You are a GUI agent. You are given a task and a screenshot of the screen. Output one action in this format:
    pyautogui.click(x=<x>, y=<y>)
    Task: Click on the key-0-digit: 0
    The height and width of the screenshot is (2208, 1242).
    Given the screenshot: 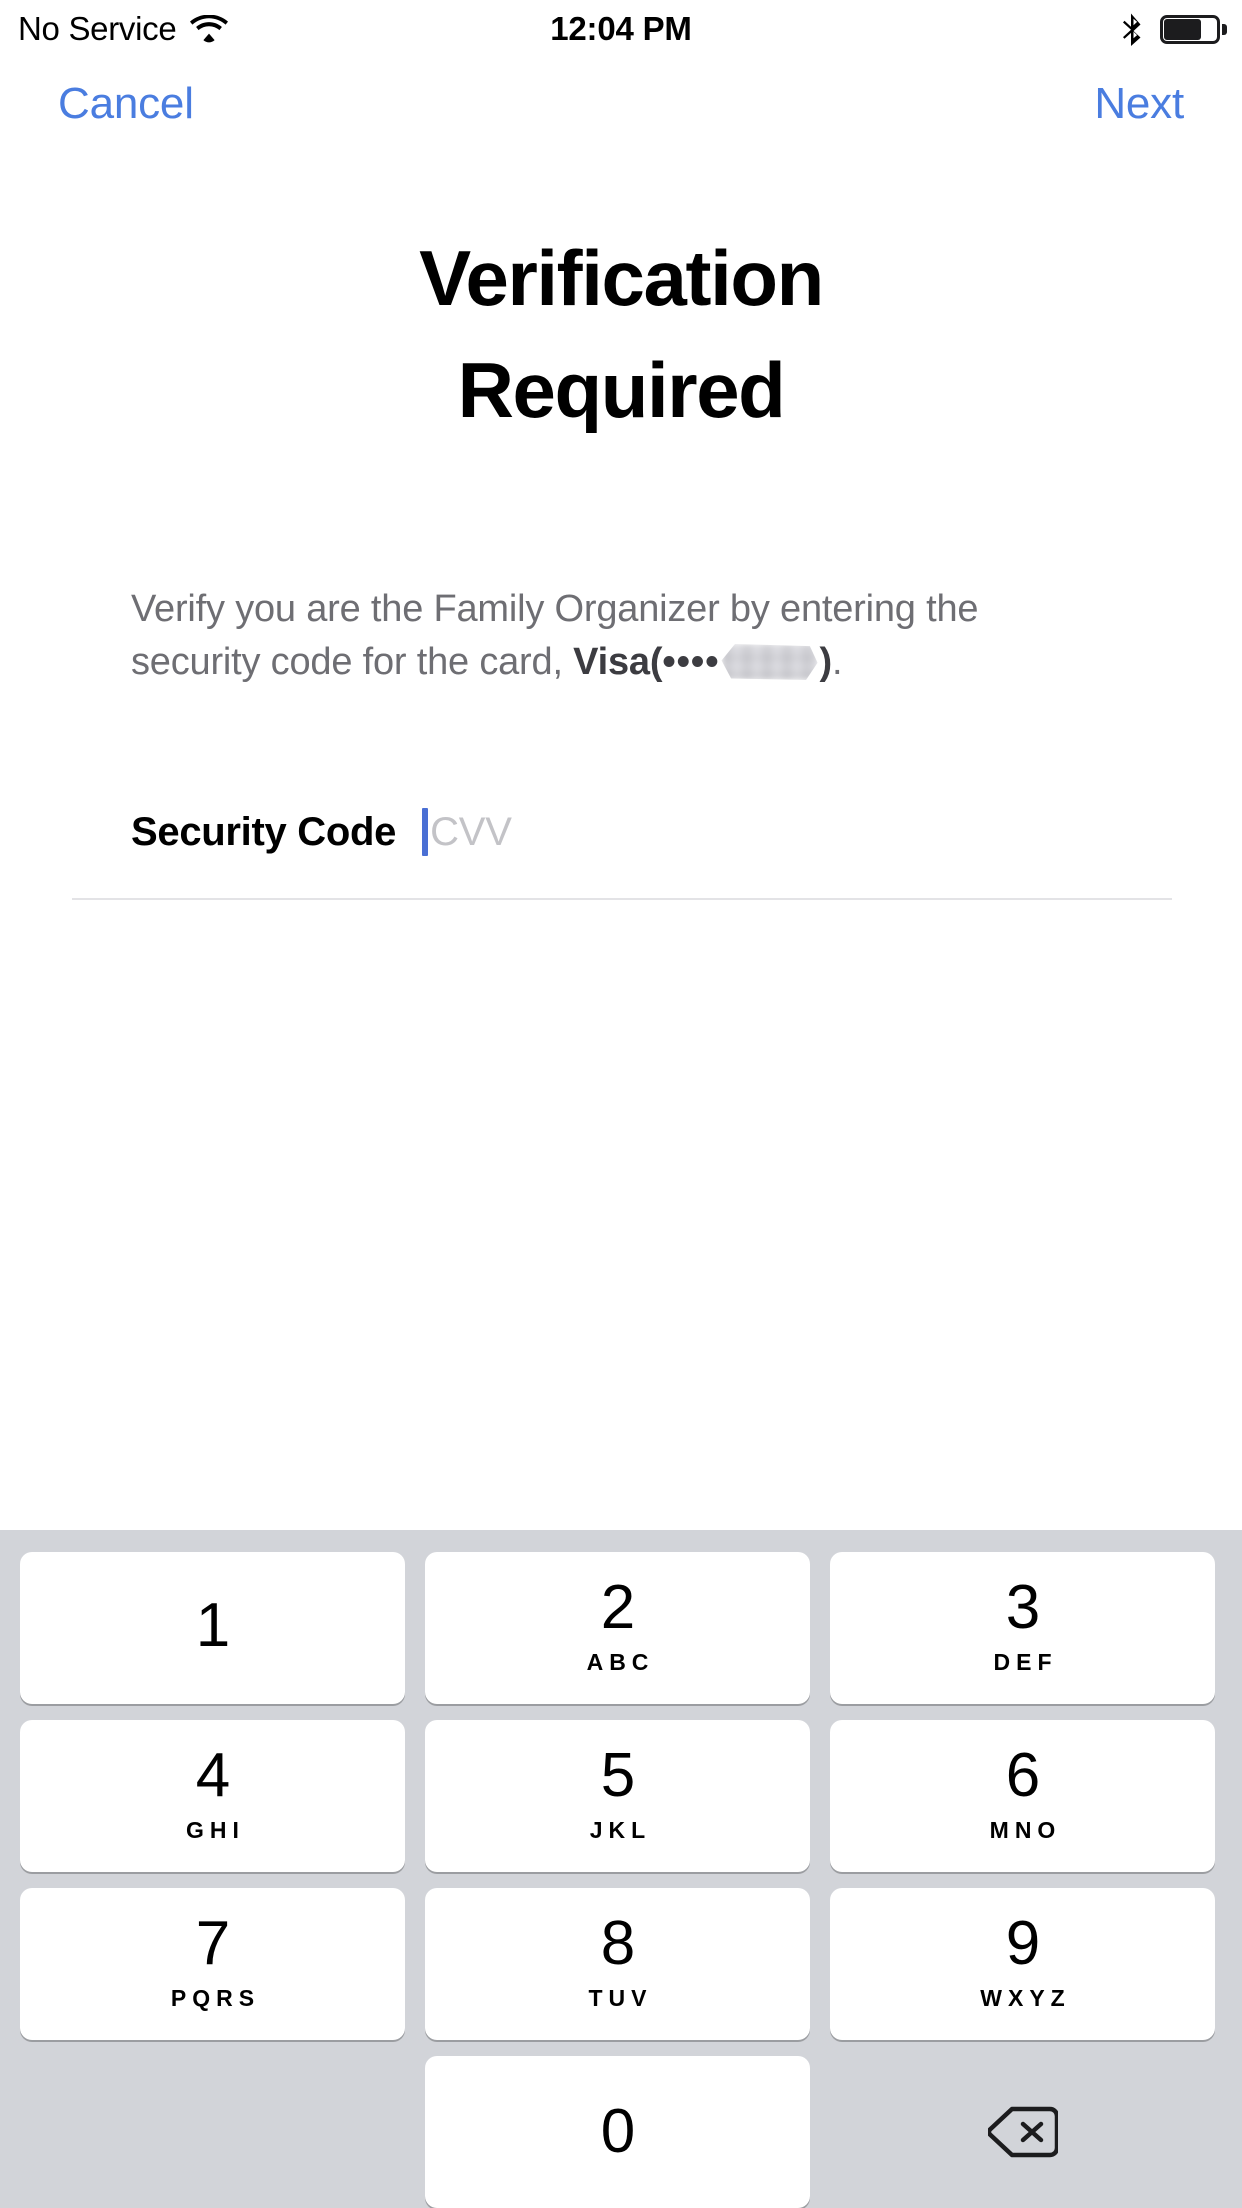 What is the action you would take?
    pyautogui.click(x=617, y=2131)
    